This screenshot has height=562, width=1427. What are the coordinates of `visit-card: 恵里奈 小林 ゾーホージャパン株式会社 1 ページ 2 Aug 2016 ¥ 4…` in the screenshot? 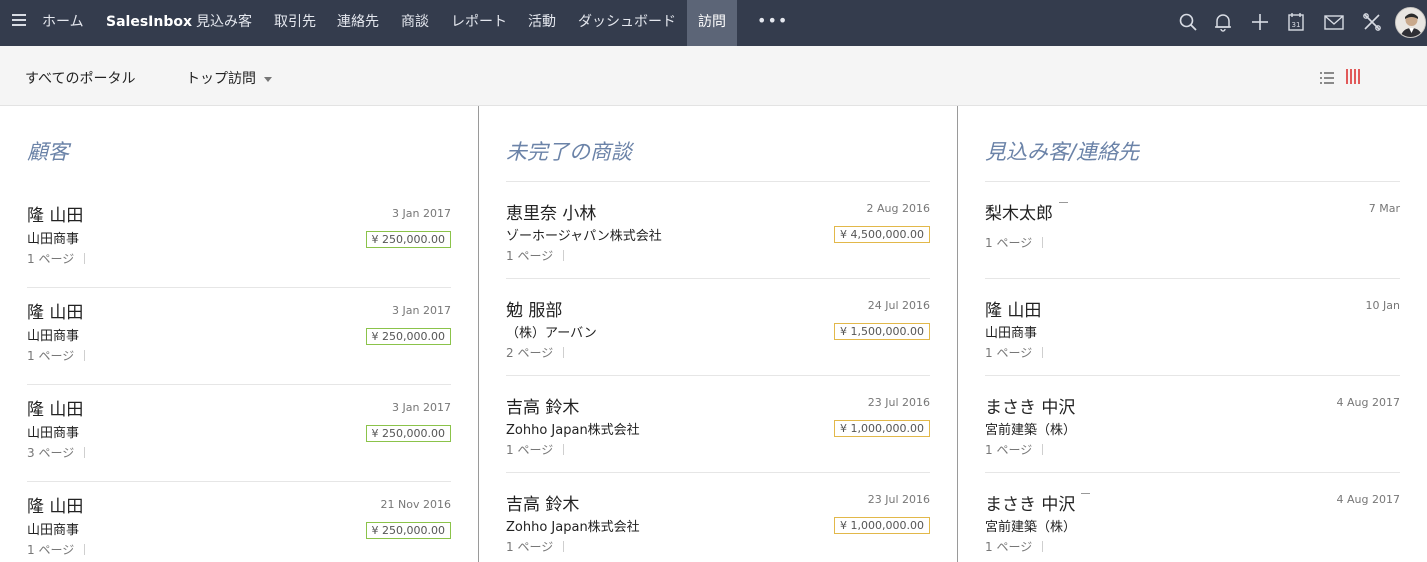 It's located at (718, 230).